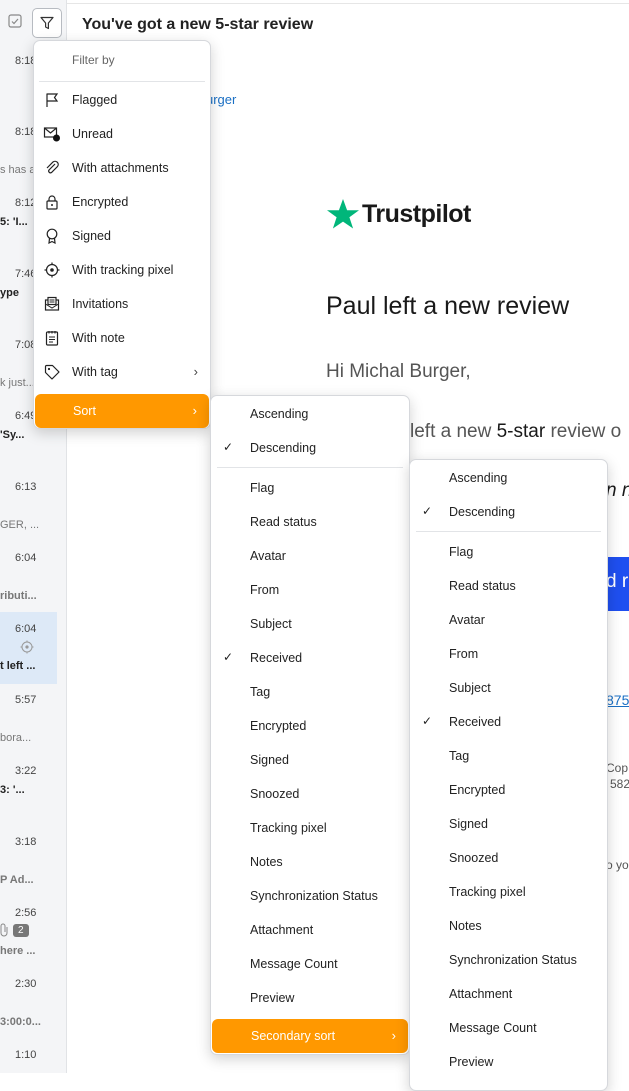 The height and width of the screenshot is (1091, 629). Describe the element at coordinates (310, 998) in the screenshot. I see `sort-field-preview: Preview` at that location.